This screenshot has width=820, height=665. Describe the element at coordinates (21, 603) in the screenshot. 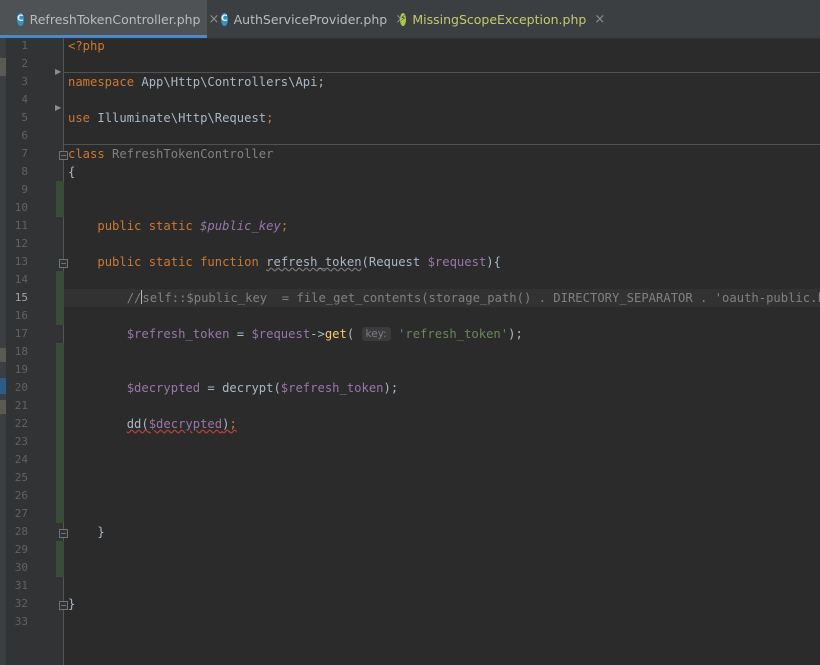

I see `line-number: 32` at that location.